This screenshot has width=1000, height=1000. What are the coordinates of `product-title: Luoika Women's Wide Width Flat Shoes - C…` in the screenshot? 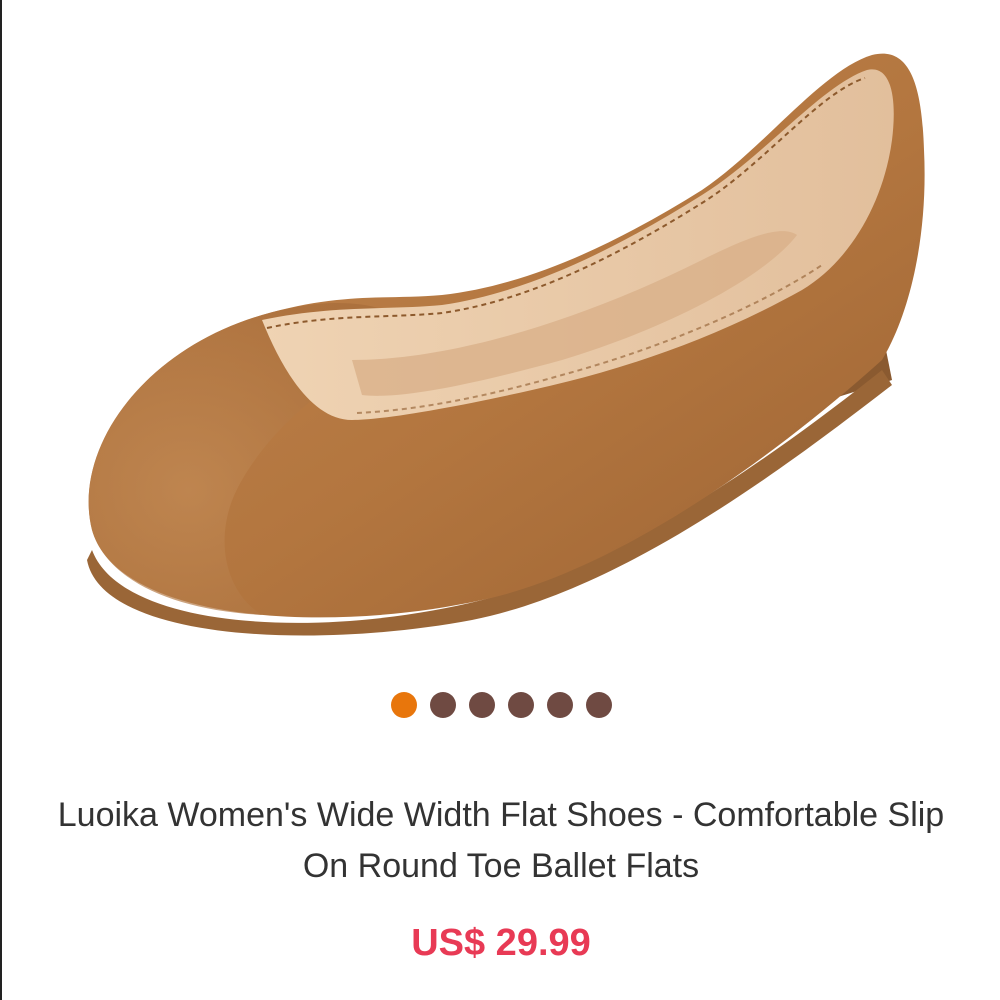 It's located at (501, 841).